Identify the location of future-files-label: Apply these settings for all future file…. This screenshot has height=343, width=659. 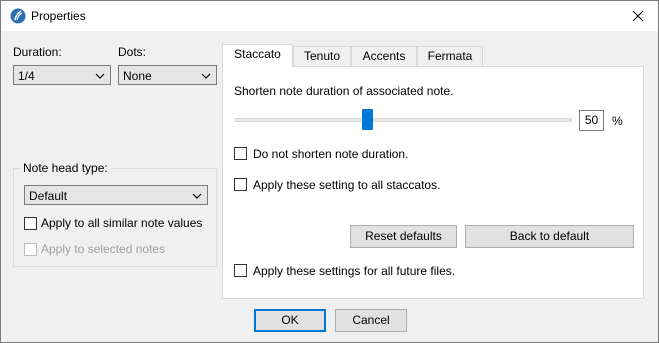
(354, 271).